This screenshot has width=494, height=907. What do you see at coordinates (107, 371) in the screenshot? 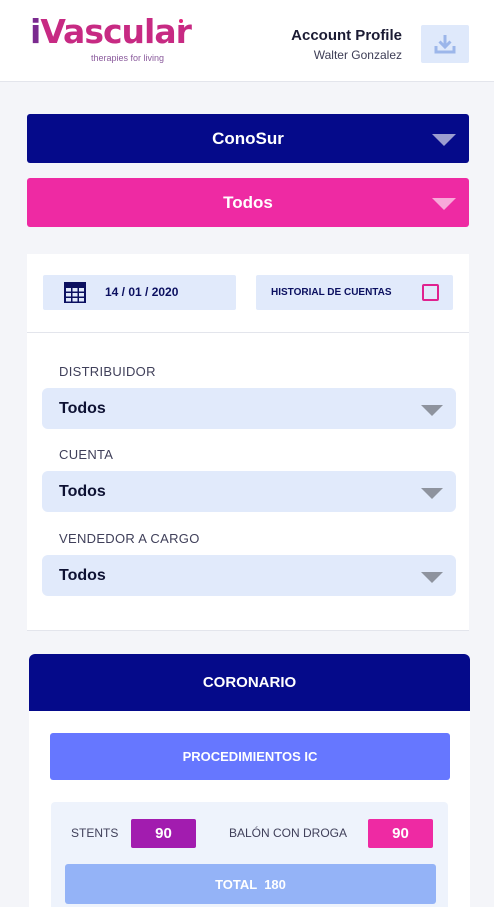
I see `distribuidor-label: DISTRIBUIDOR` at bounding box center [107, 371].